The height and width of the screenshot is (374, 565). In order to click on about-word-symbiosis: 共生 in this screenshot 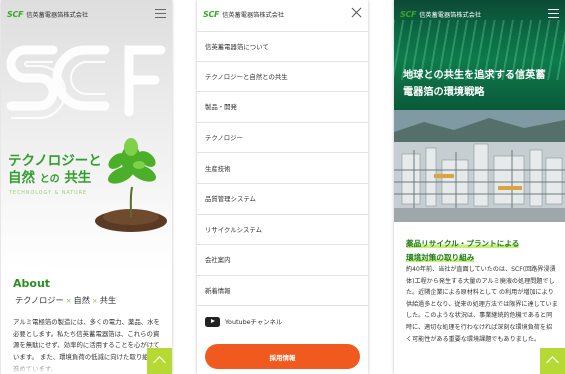, I will do `click(108, 300)`.